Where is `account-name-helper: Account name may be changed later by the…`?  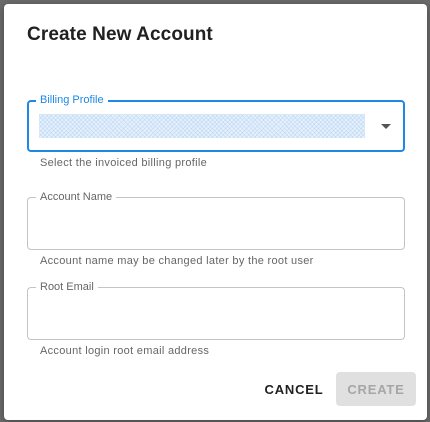
account-name-helper: Account name may be changed later by the… is located at coordinates (177, 261).